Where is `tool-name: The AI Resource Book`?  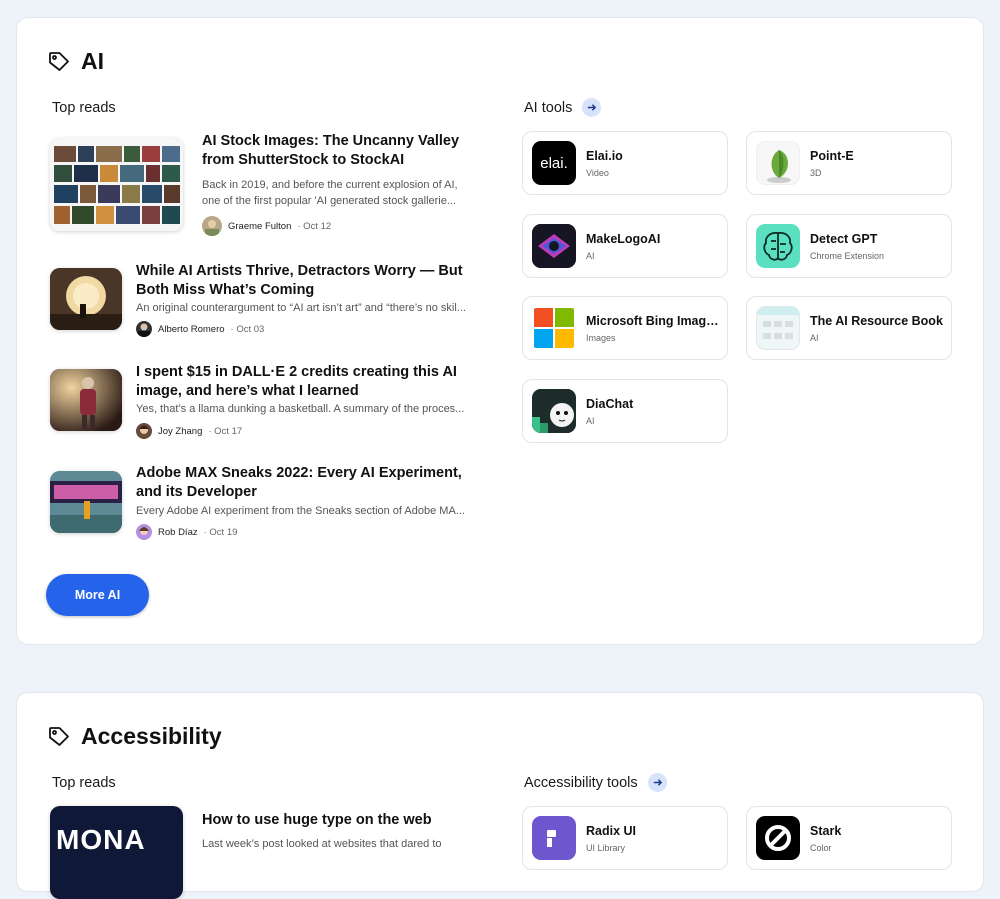
tool-name: The AI Resource Book is located at coordinates (876, 321).